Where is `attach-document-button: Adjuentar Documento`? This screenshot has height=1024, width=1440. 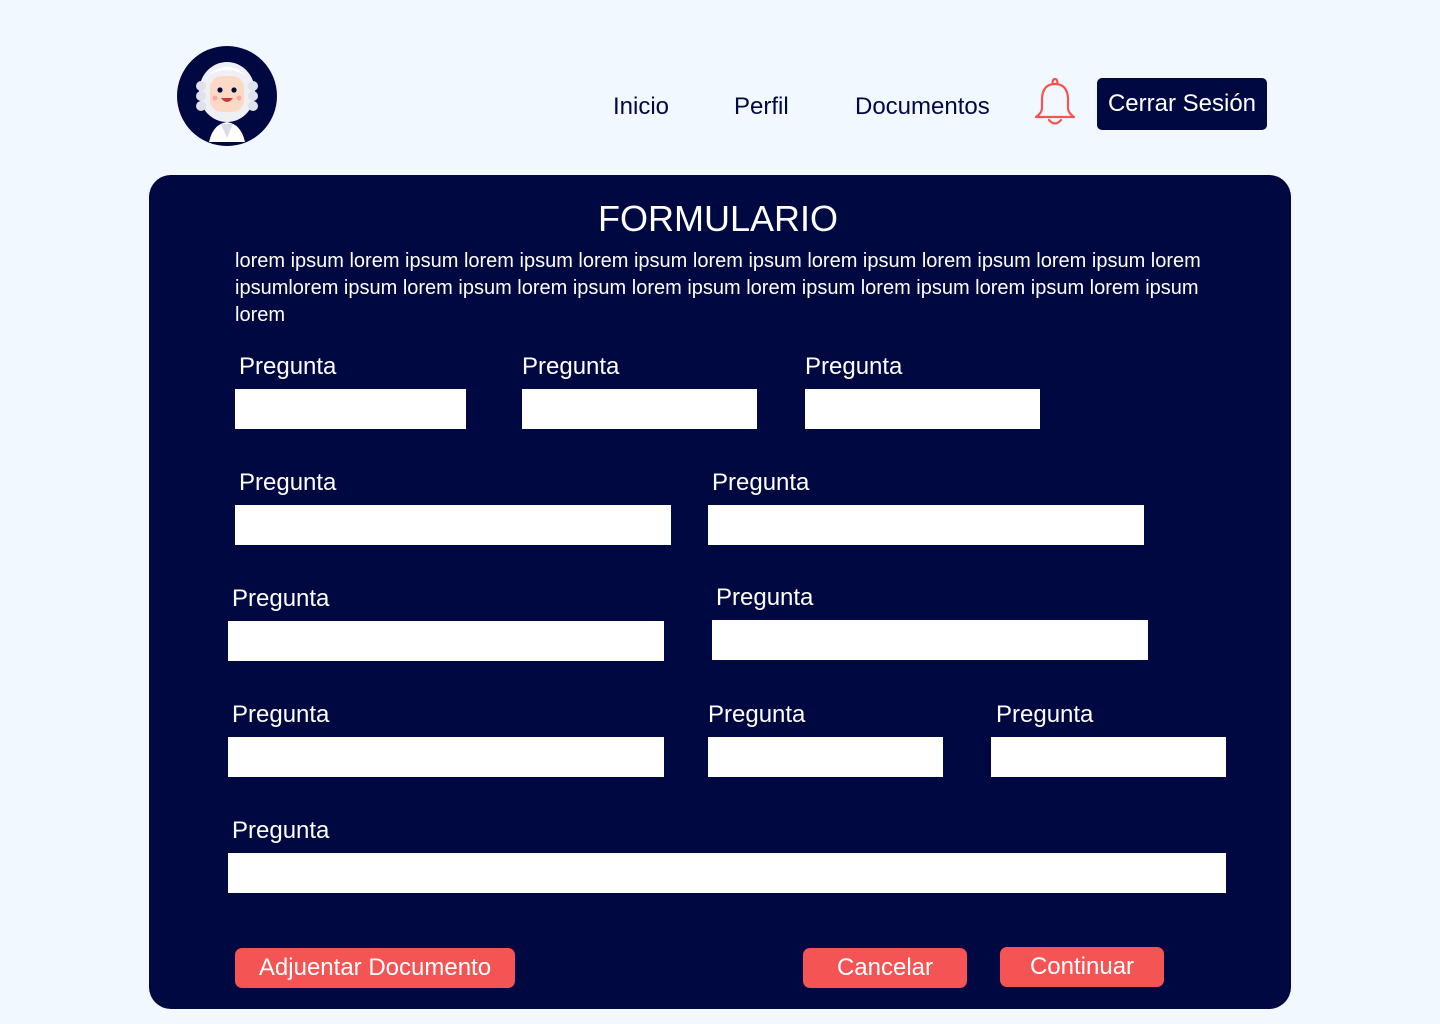 attach-document-button: Adjuentar Documento is located at coordinates (375, 968).